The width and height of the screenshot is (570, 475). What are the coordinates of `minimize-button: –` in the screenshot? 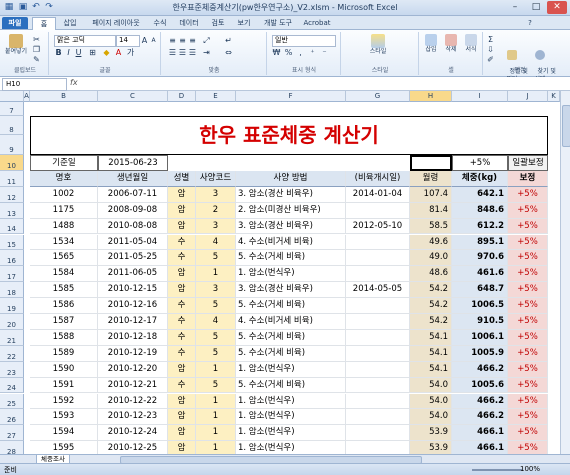 It's located at (515, 7).